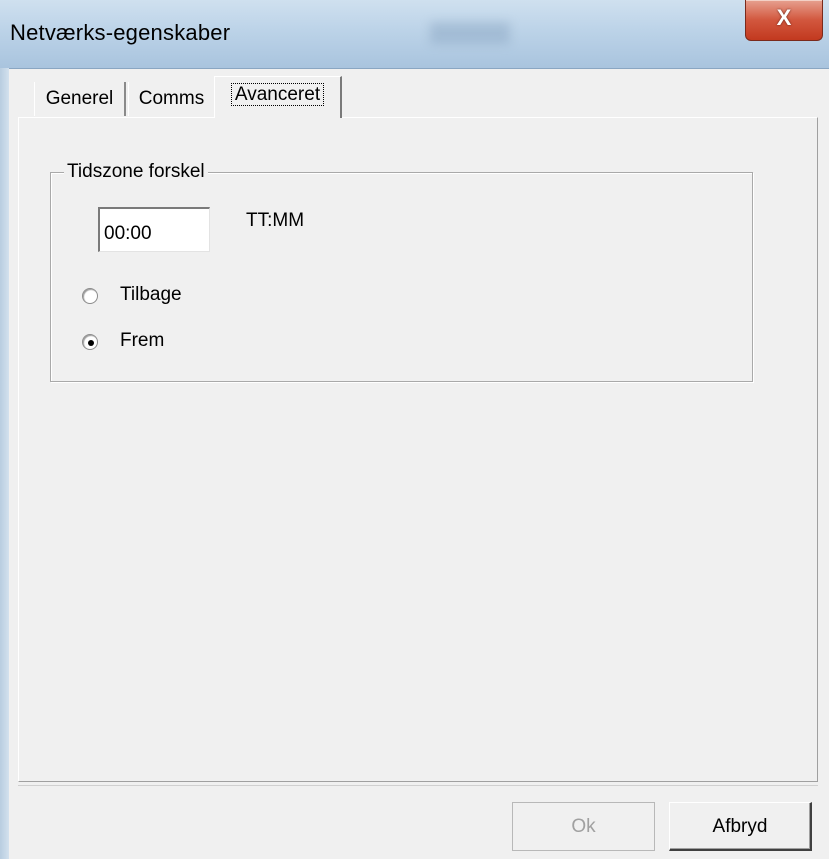  Describe the element at coordinates (142, 340) in the screenshot. I see `radio-frem-label: Frem` at that location.